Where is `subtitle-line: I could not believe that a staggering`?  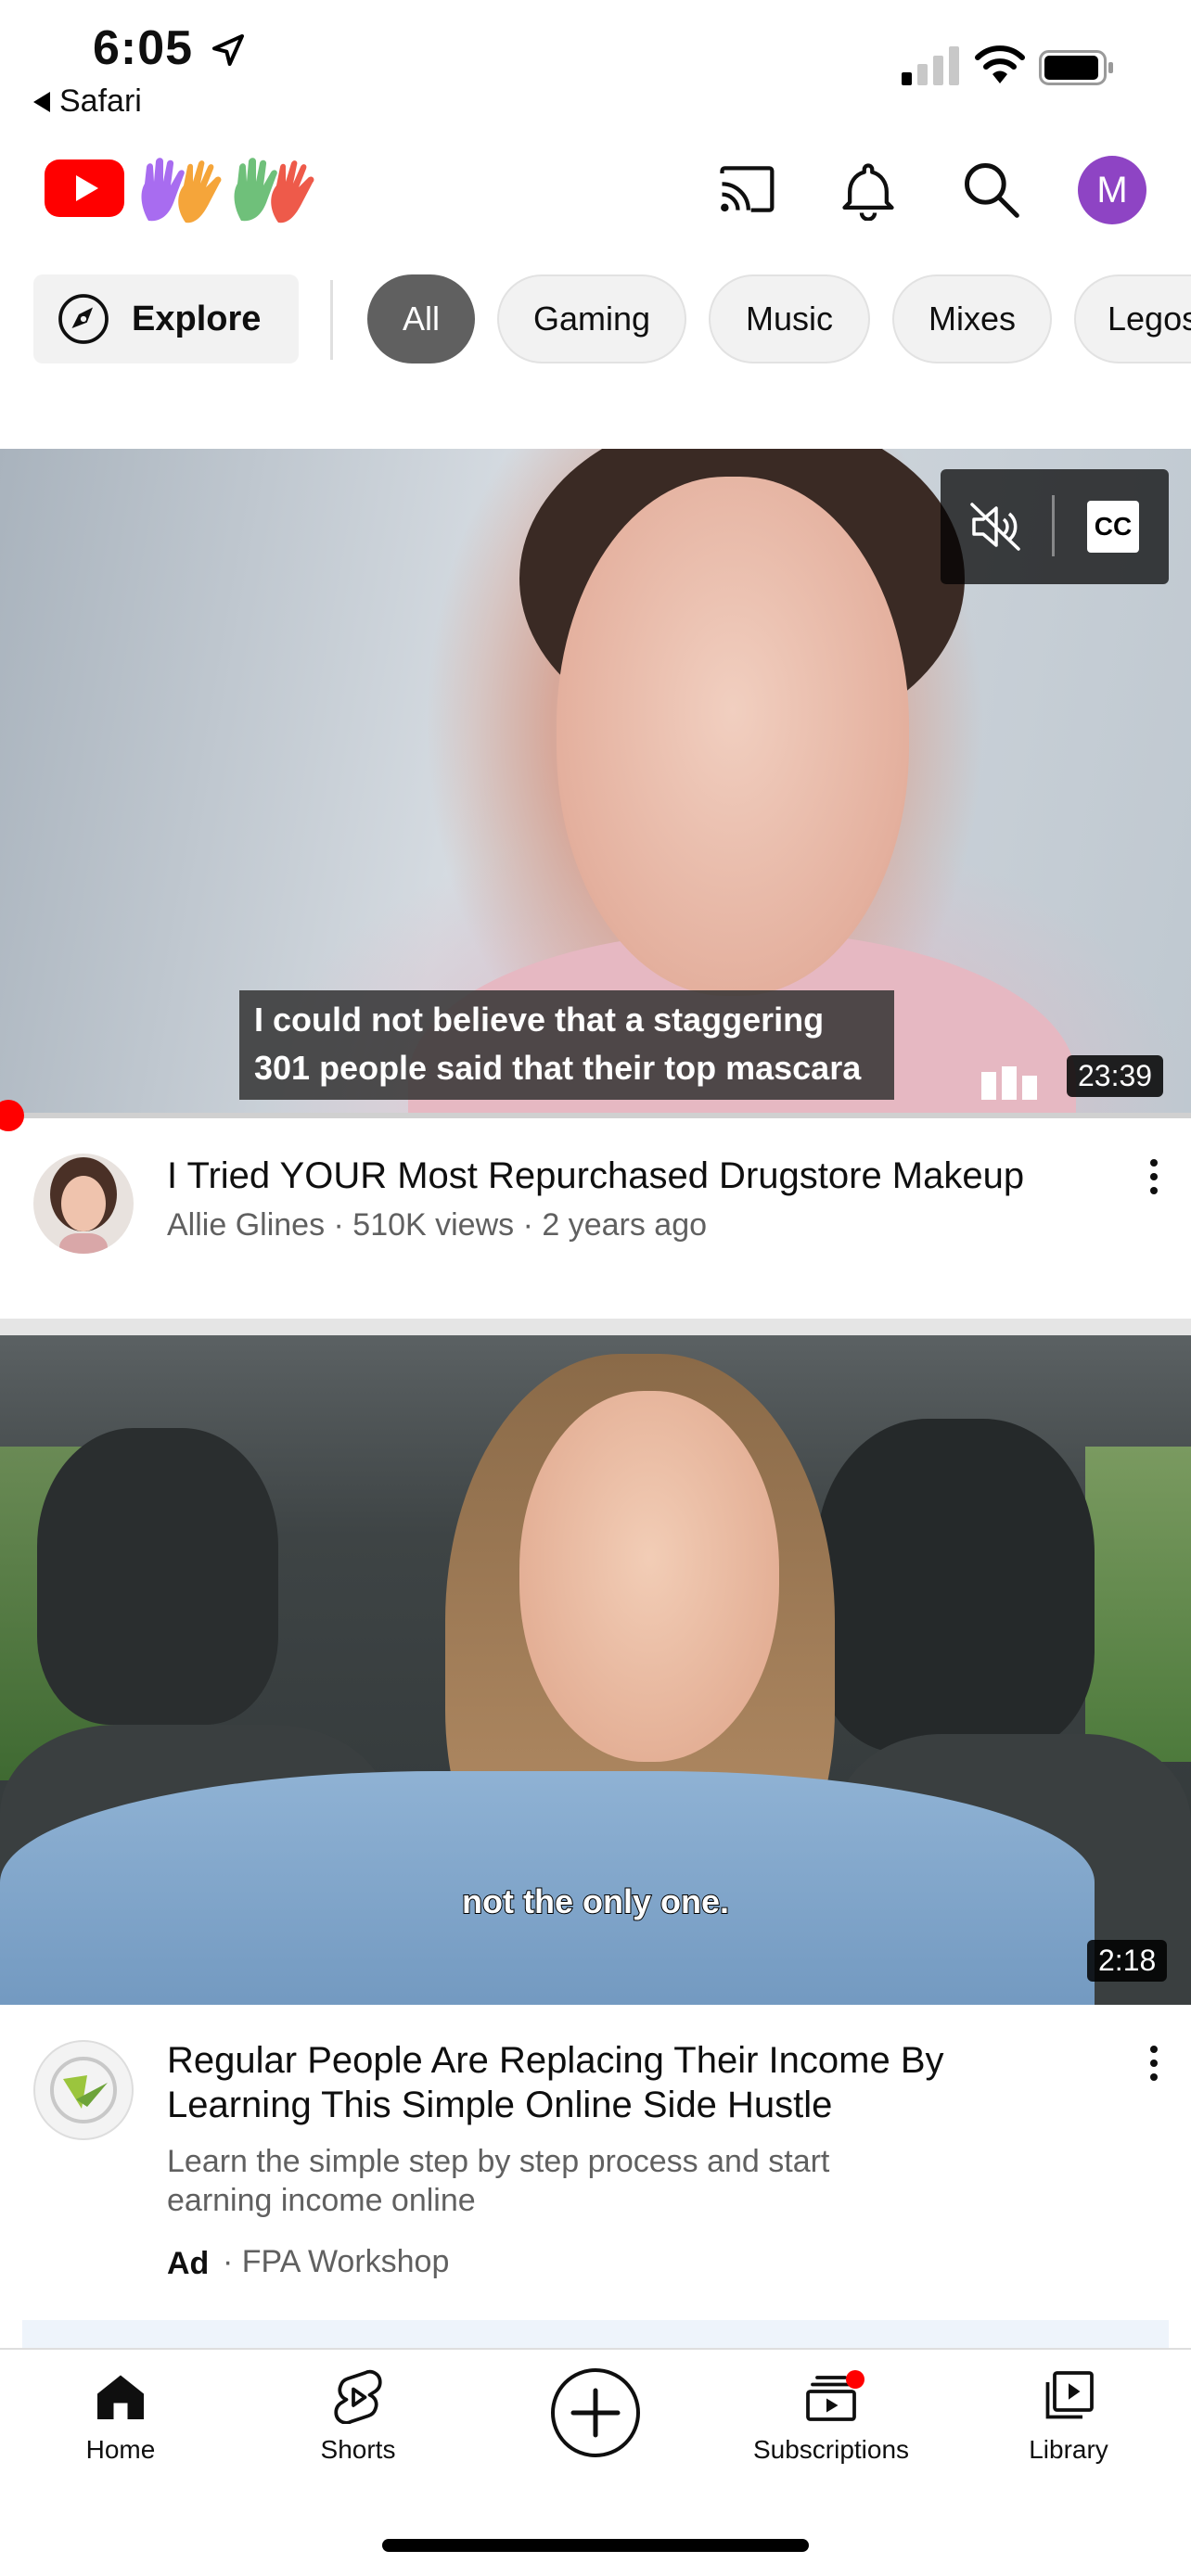
subtitle-line: I could not believe that a staggering is located at coordinates (539, 1020).